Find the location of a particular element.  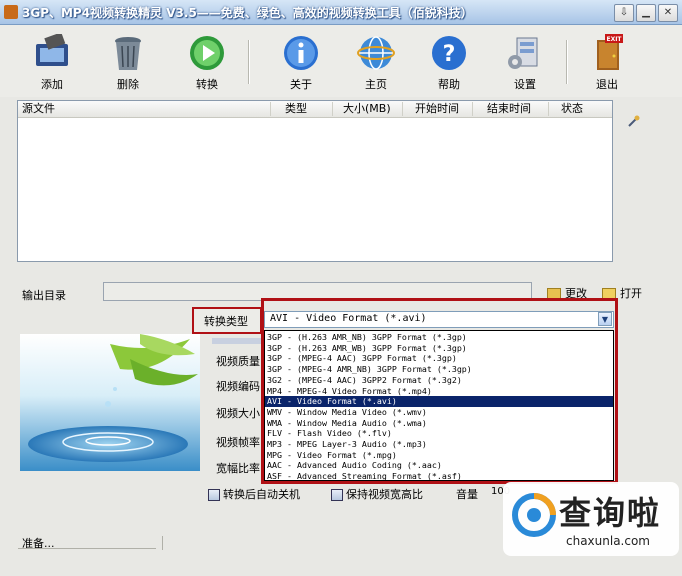

watermark-name: 查询啦 is located at coordinates (610, 513).